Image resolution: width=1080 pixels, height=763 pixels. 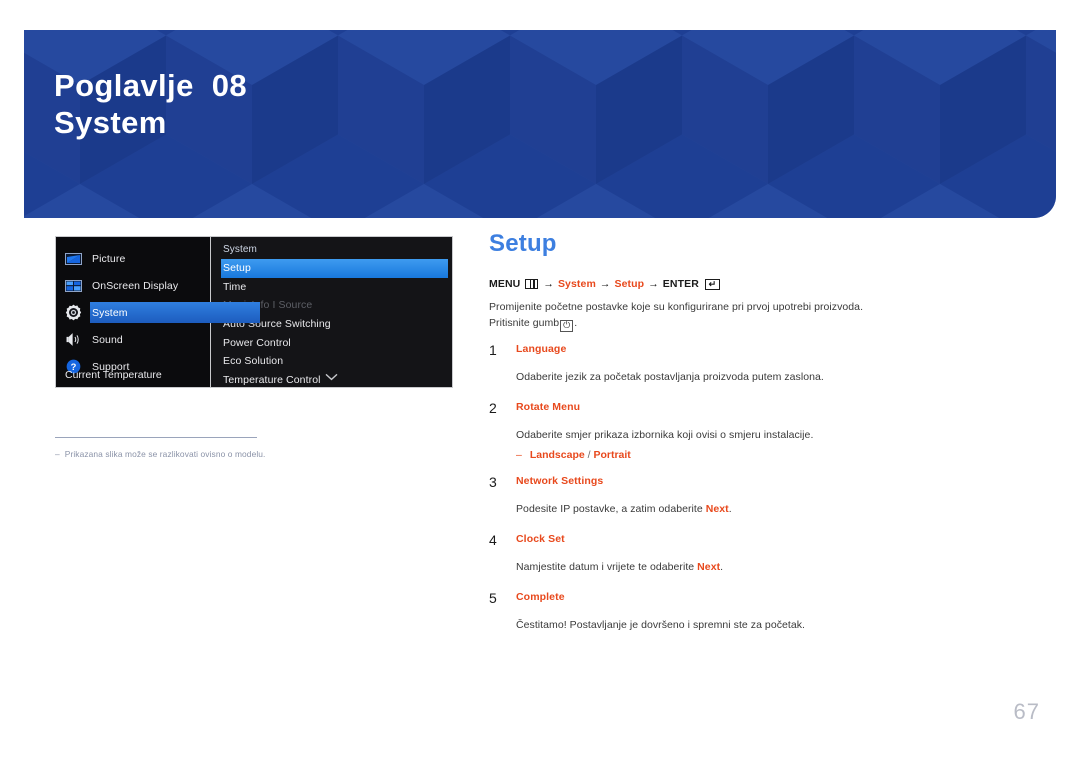 I want to click on menu-label: MENU, so click(x=505, y=284).